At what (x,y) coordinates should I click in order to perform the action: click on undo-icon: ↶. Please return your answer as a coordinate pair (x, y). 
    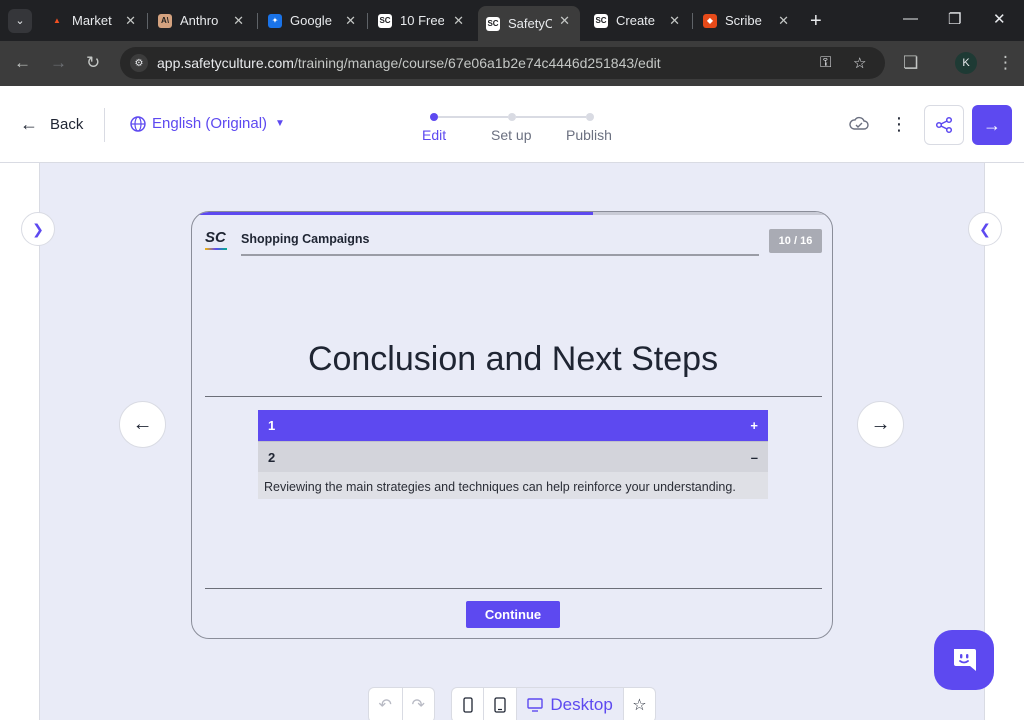
    Looking at the image, I should click on (385, 705).